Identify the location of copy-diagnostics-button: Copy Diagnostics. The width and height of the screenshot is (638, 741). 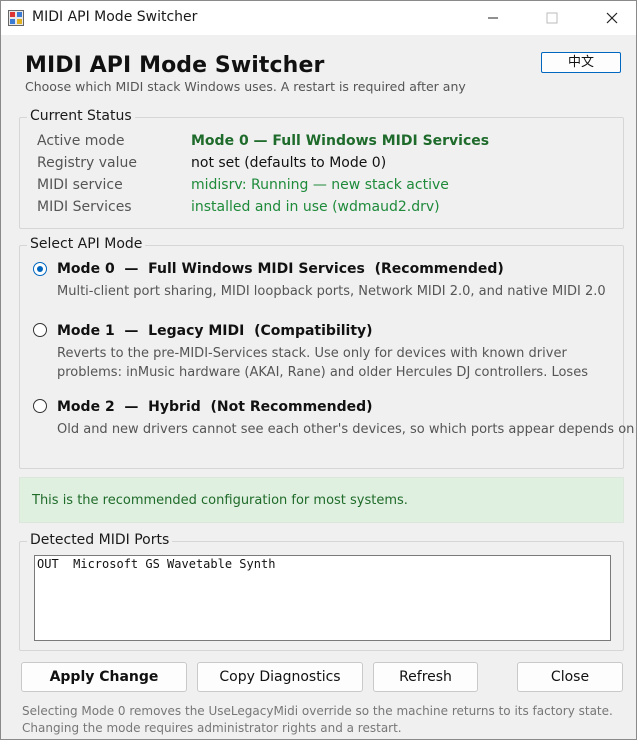
(280, 677).